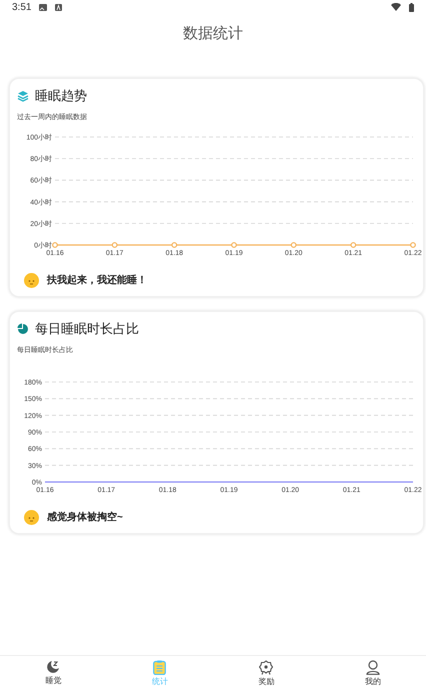  Describe the element at coordinates (373, 667) in the screenshot. I see `user-icon` at that location.